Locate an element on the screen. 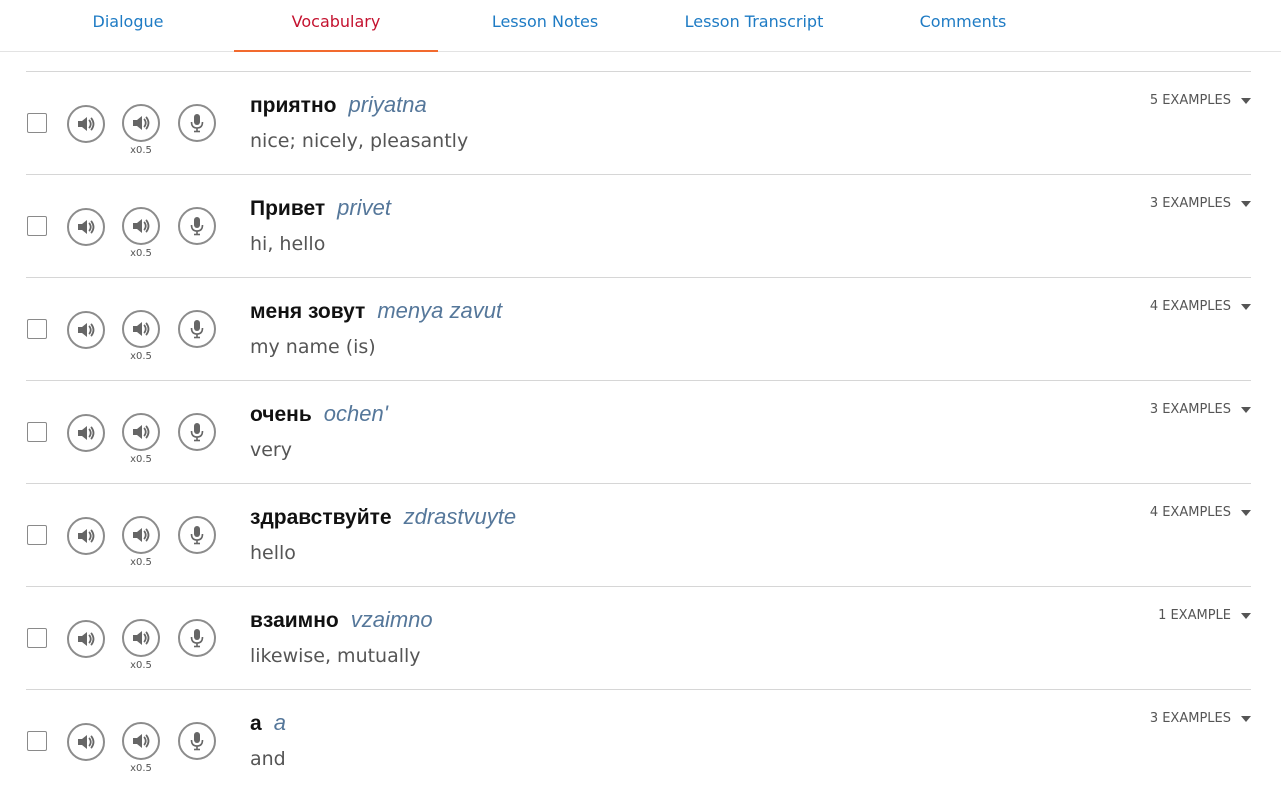  word-heading: Привет privet is located at coordinates (320, 208).